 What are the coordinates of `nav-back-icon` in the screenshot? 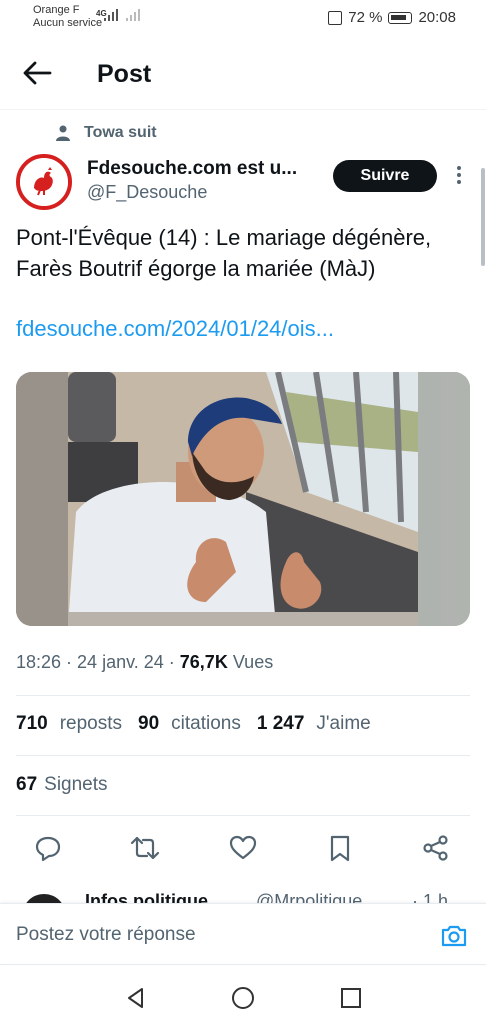 It's located at (136, 998).